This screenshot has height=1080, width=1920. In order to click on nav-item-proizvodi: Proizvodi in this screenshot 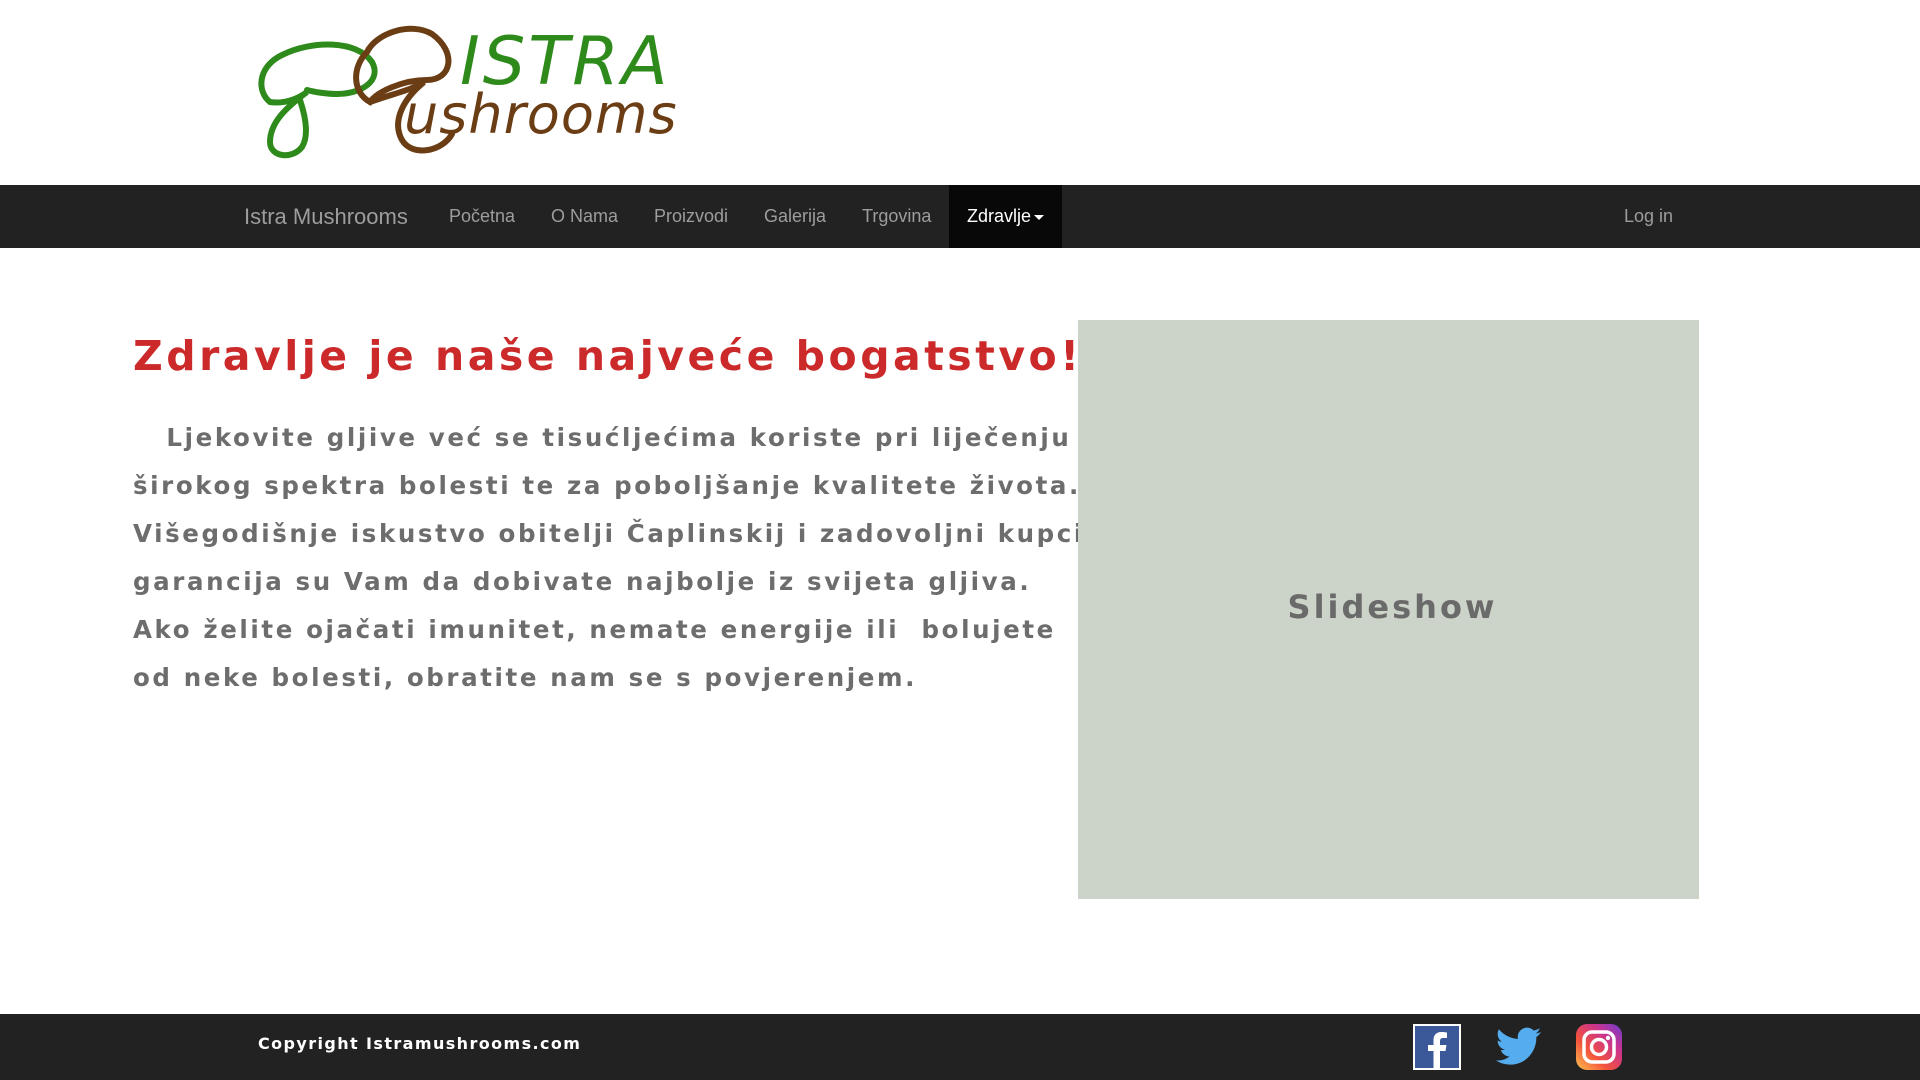, I will do `click(691, 216)`.